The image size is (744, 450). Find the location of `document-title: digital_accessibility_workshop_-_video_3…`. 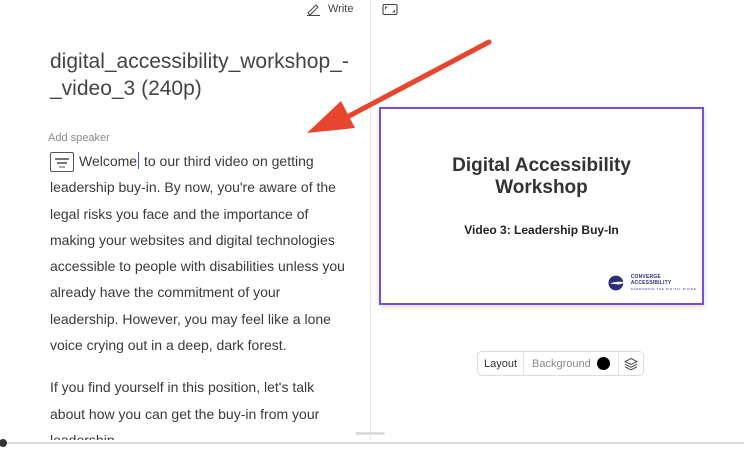

document-title: digital_accessibility_workshop_-_video_3… is located at coordinates (200, 75).